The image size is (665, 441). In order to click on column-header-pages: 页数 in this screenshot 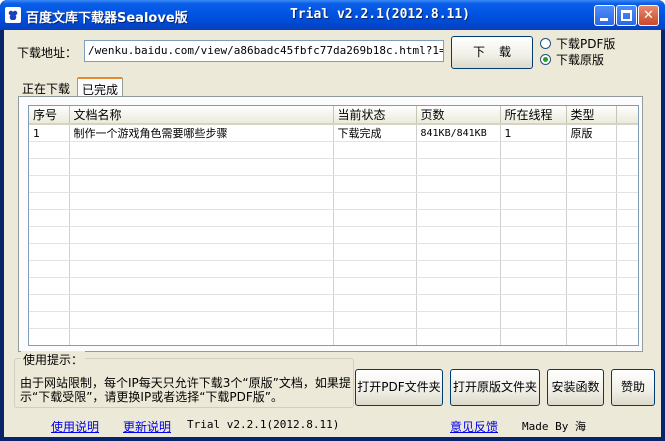, I will do `click(458, 115)`.